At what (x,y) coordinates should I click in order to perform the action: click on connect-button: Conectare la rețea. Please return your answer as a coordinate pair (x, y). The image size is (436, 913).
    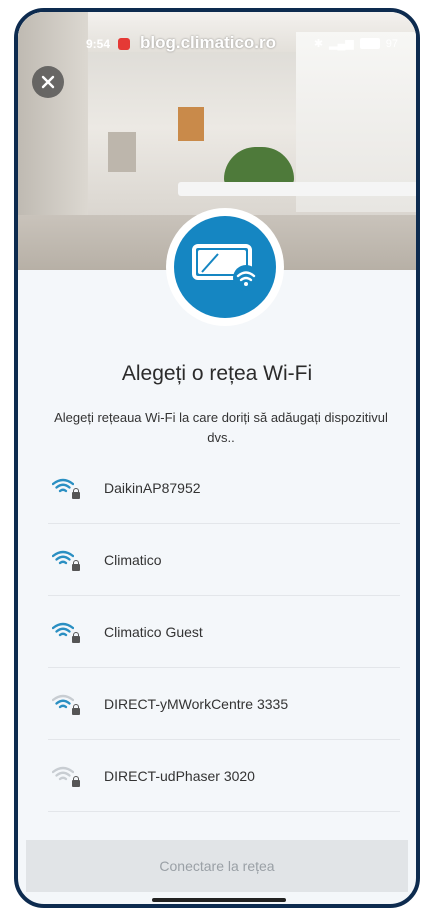
    Looking at the image, I should click on (217, 866).